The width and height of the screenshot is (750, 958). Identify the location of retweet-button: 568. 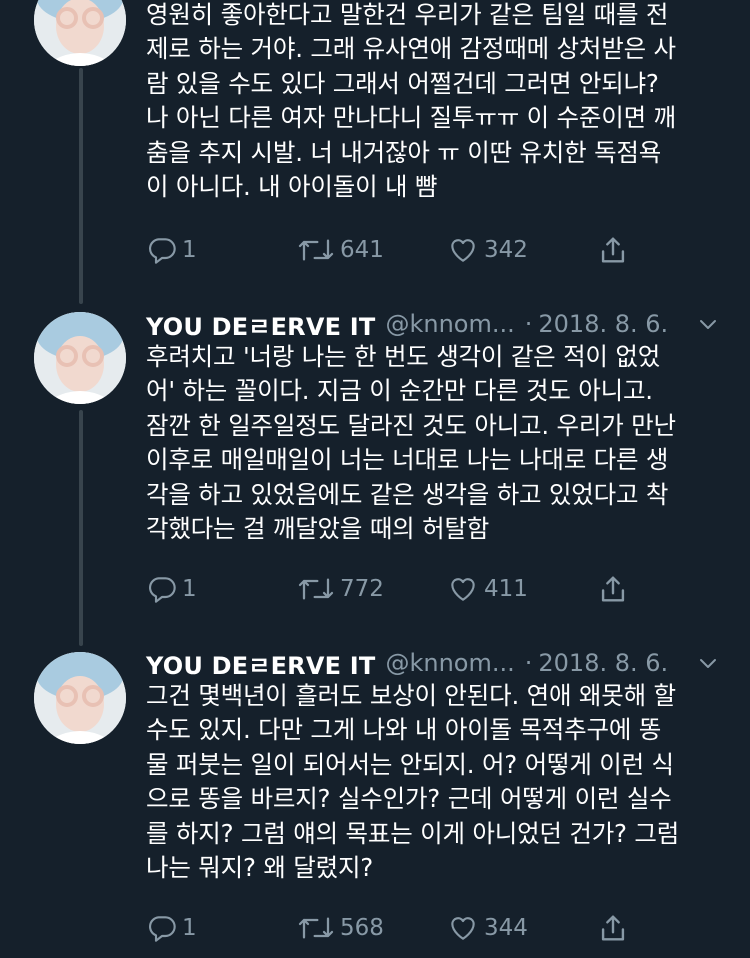
(340, 928).